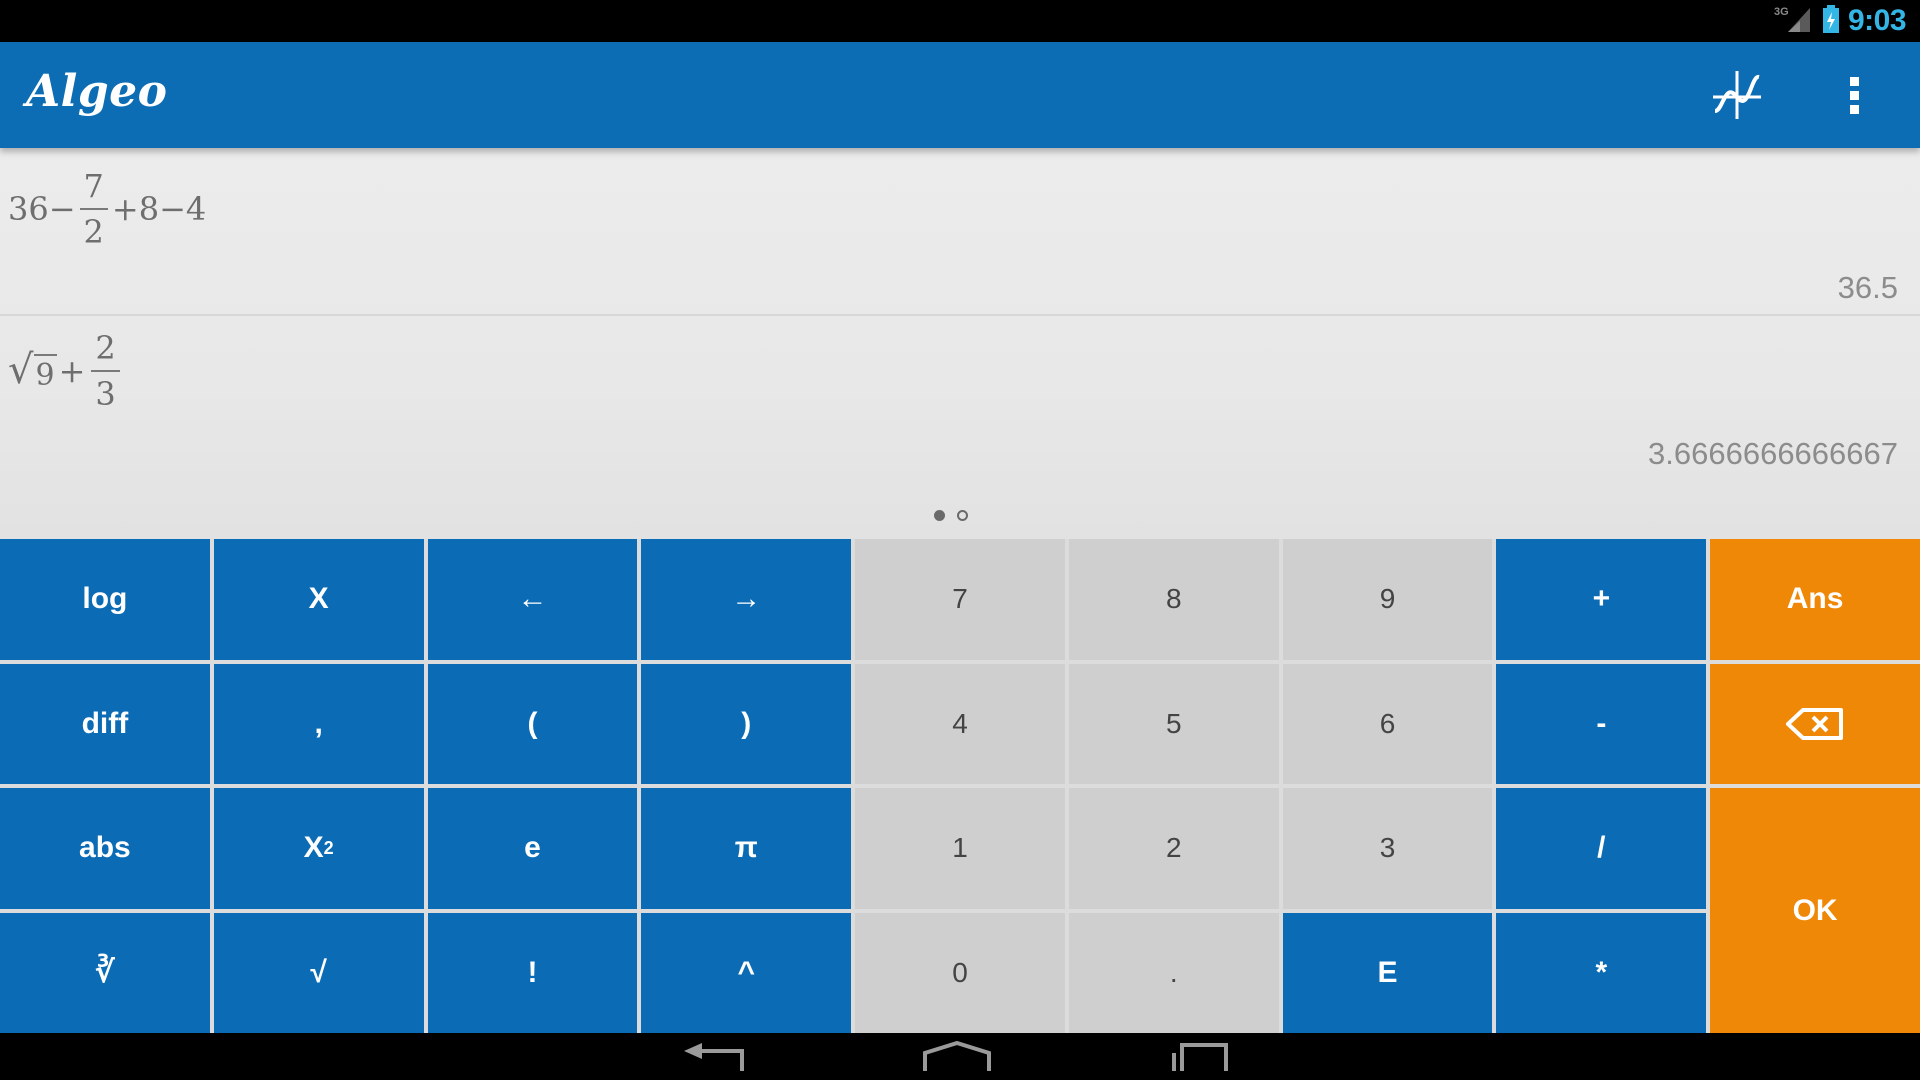 The width and height of the screenshot is (1920, 1080). I want to click on digit-6-key: 6, so click(1387, 723).